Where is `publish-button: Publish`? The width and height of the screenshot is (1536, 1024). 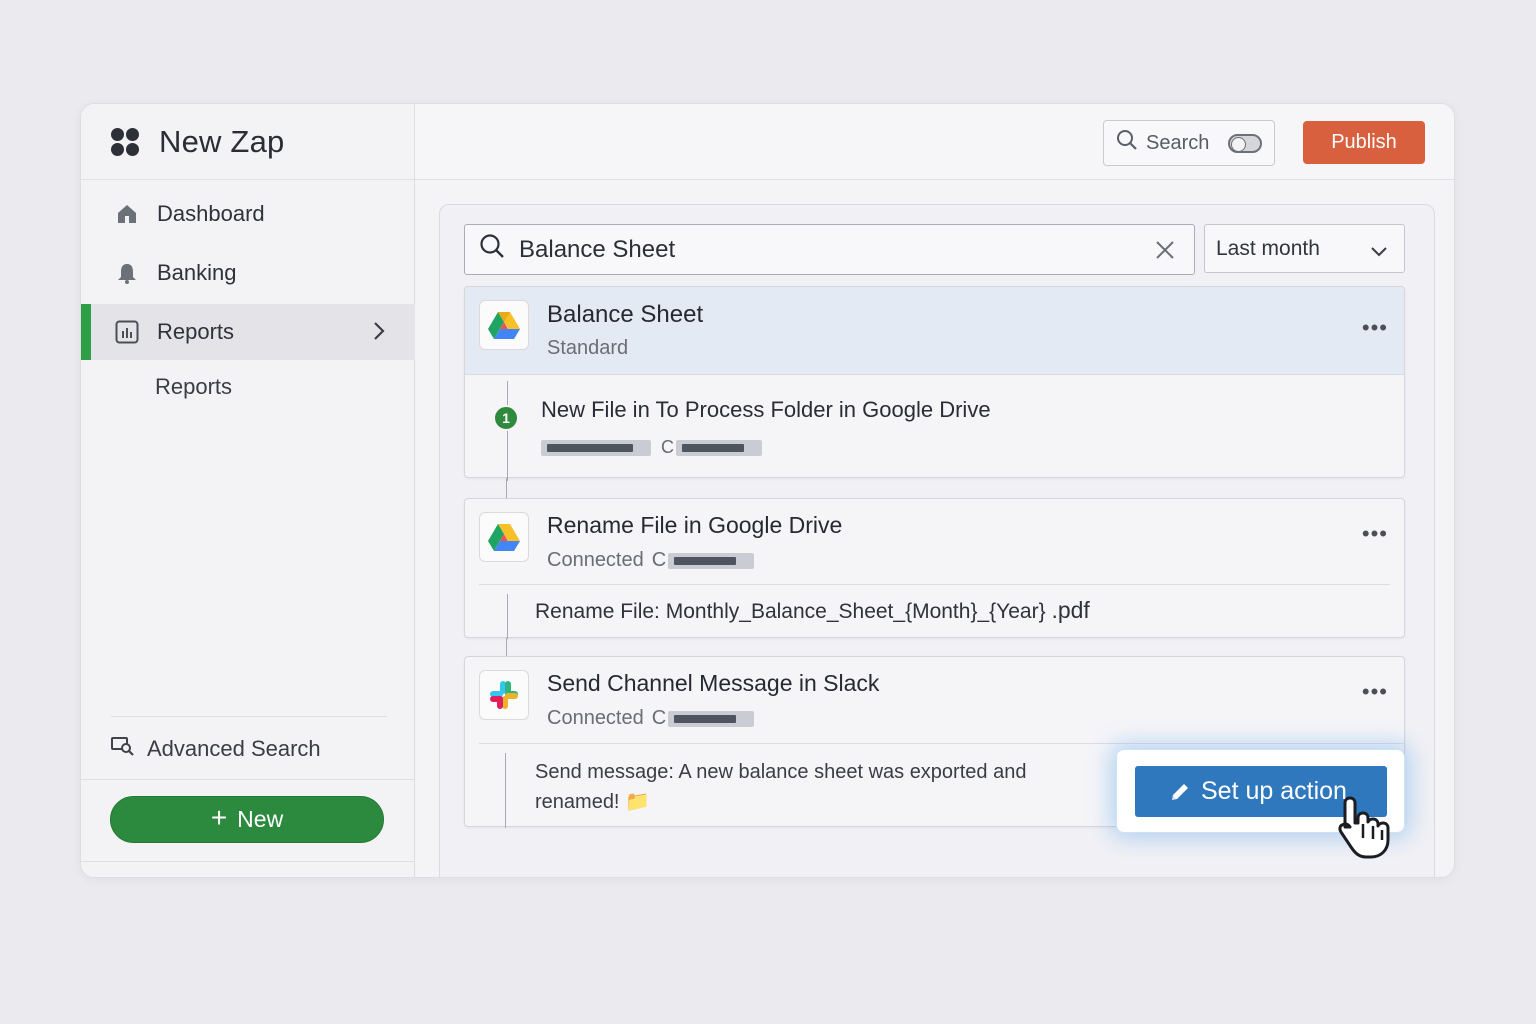 publish-button: Publish is located at coordinates (1364, 142).